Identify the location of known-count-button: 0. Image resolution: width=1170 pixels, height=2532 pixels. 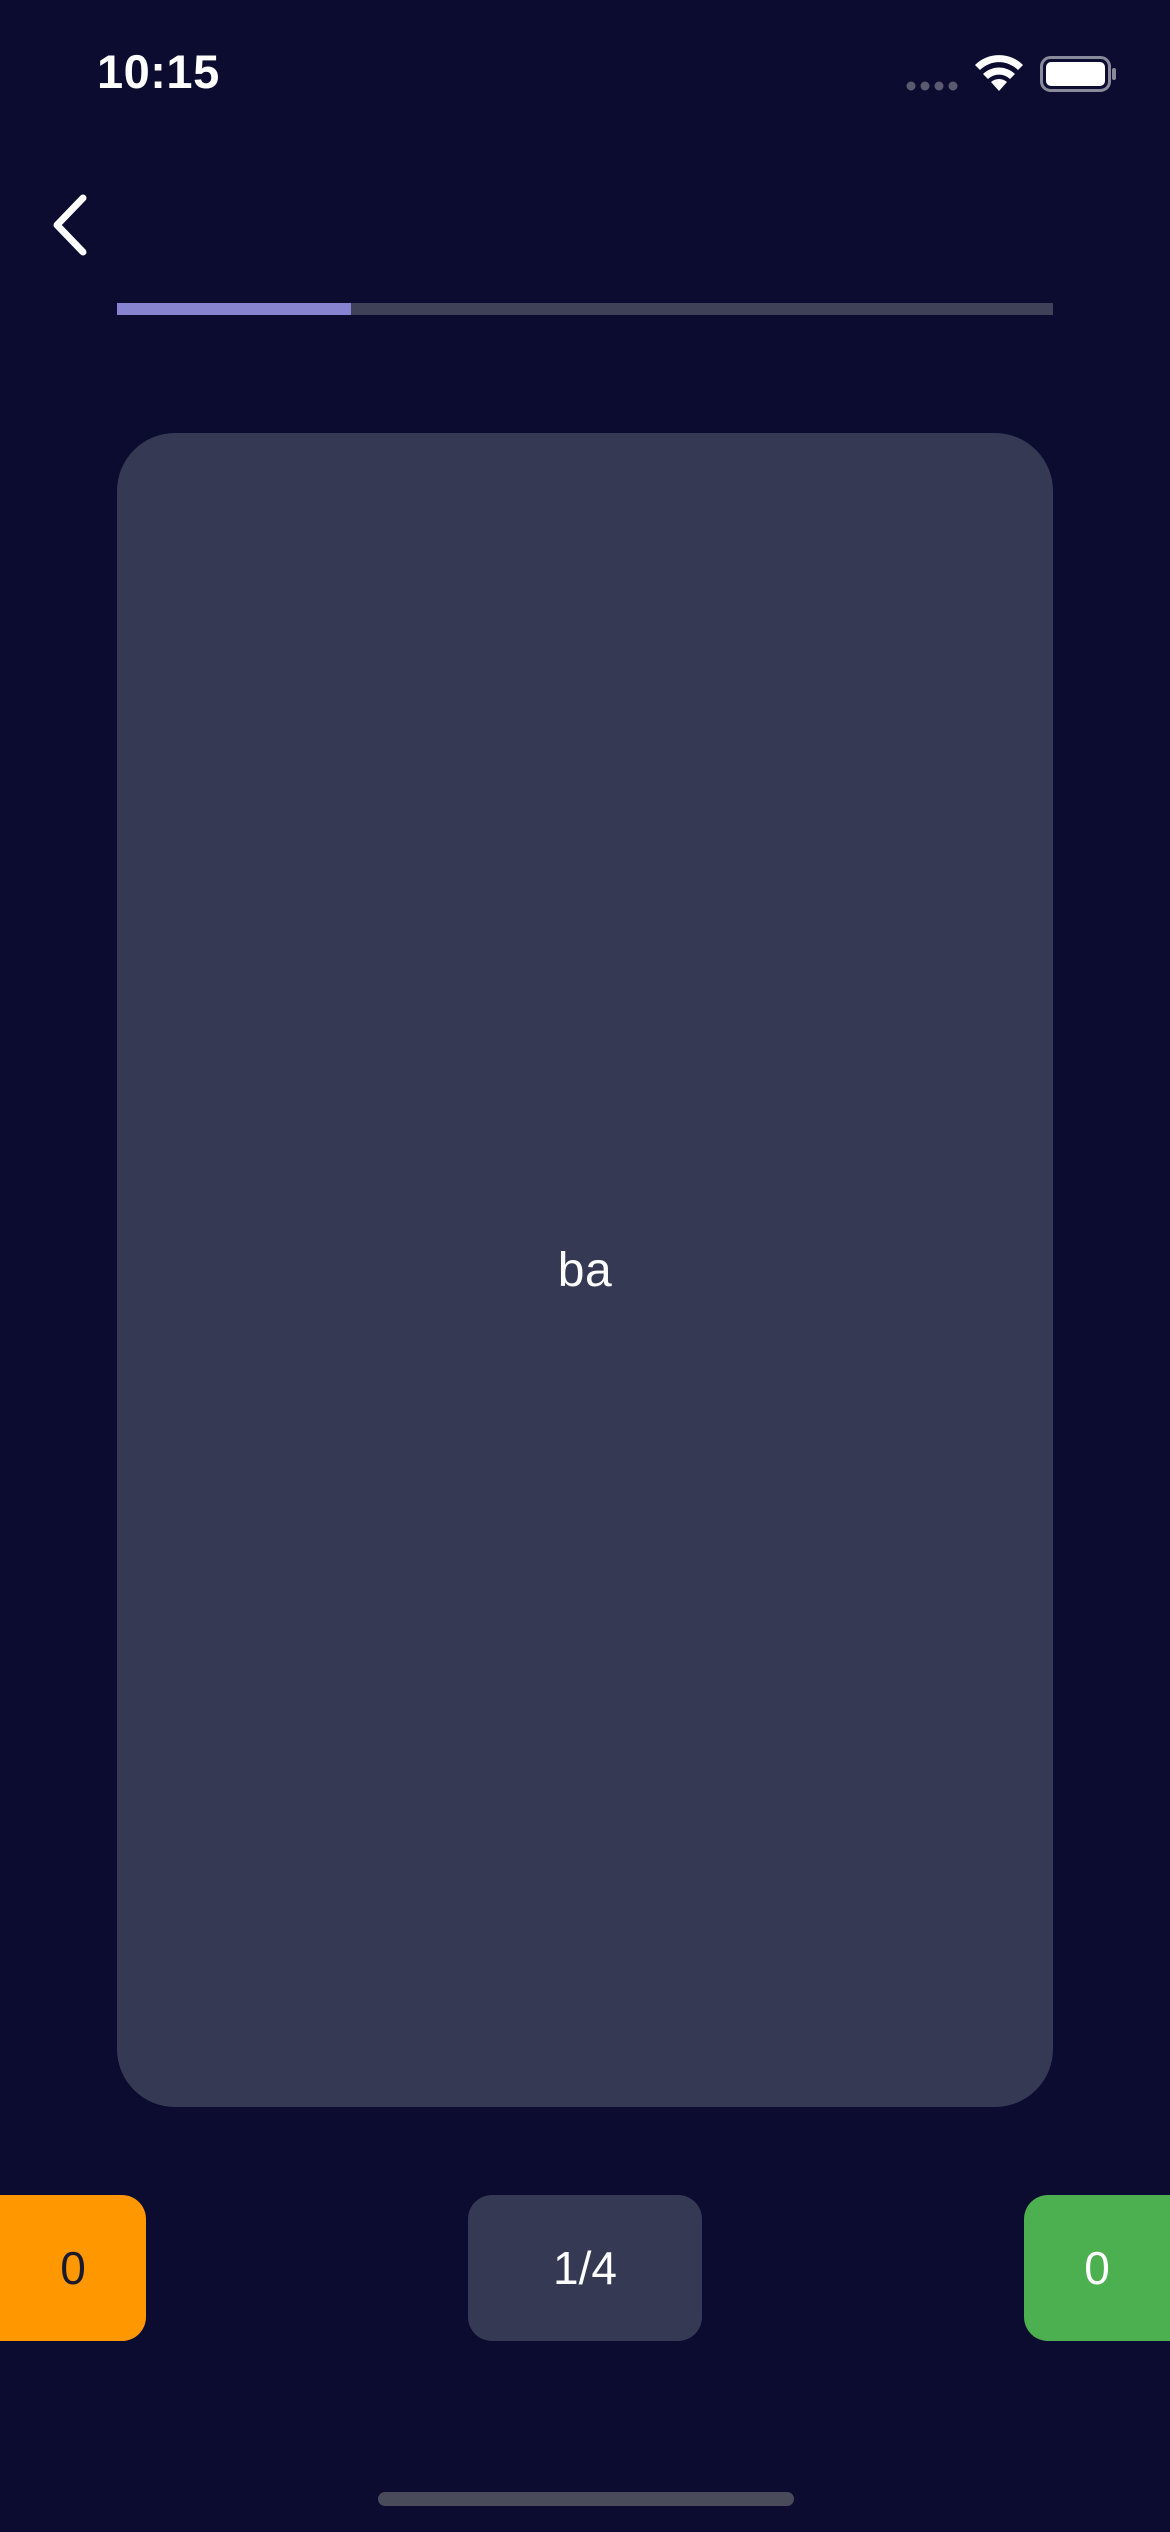
(1097, 2268).